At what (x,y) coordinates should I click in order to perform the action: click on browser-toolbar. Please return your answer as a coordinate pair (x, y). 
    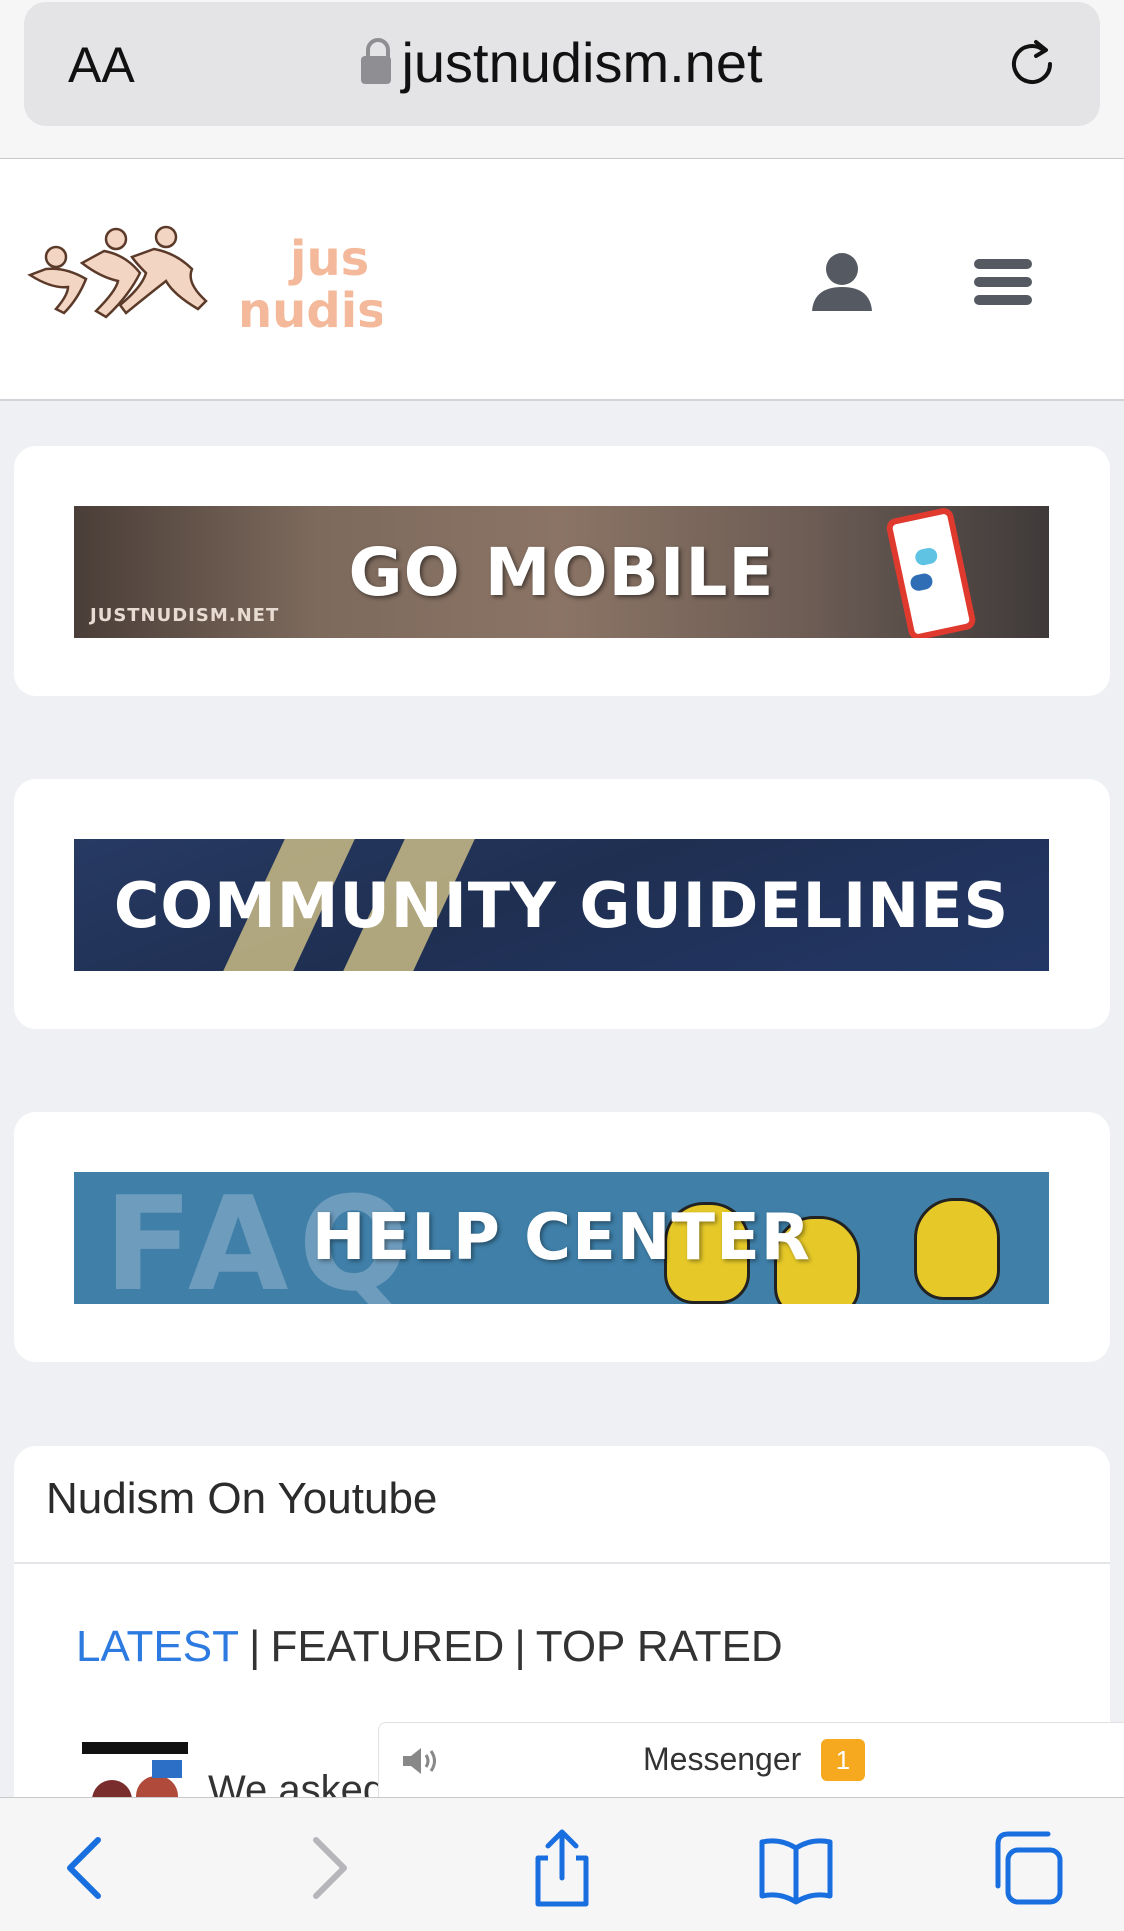
    Looking at the image, I should click on (562, 1864).